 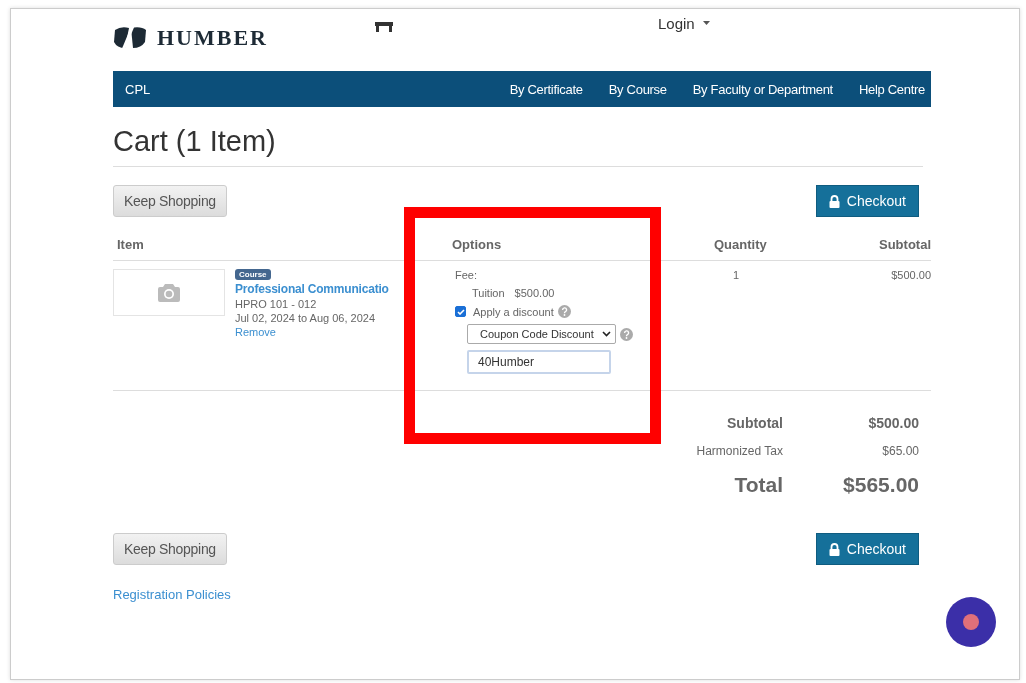 What do you see at coordinates (466, 275) in the screenshot?
I see `fee-label: Fee:` at bounding box center [466, 275].